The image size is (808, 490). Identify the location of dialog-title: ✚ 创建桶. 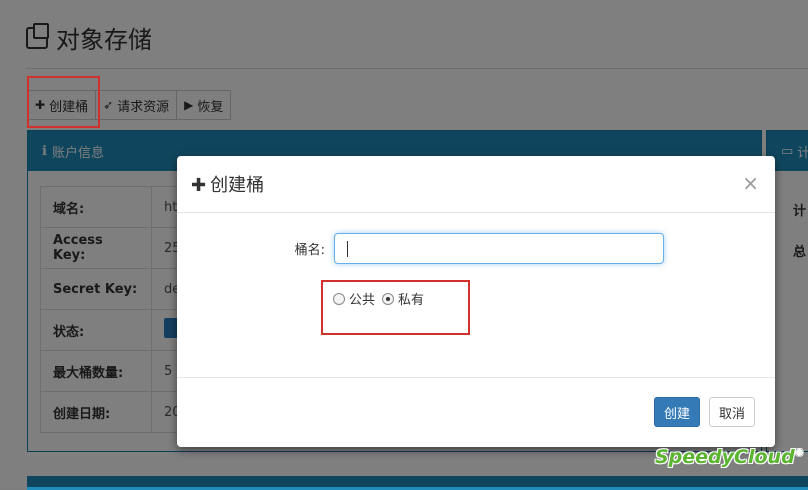
(227, 184).